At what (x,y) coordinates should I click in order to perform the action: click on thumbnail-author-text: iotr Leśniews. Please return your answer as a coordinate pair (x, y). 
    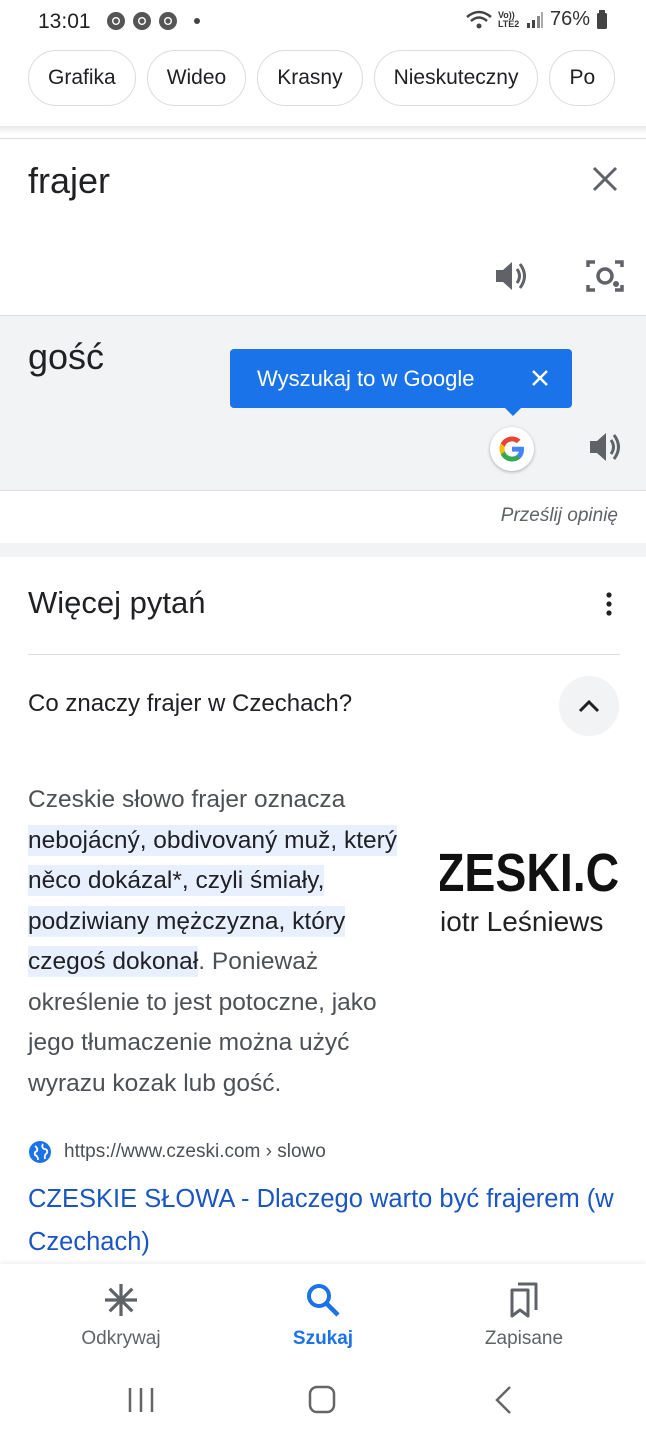
    Looking at the image, I should click on (522, 921).